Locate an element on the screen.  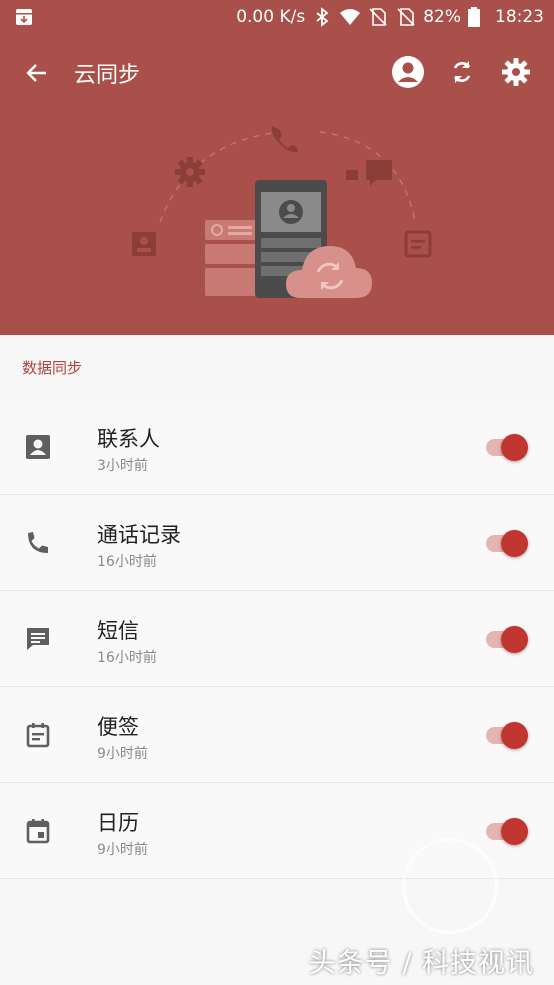
section-title: 数据同步 is located at coordinates (52, 368).